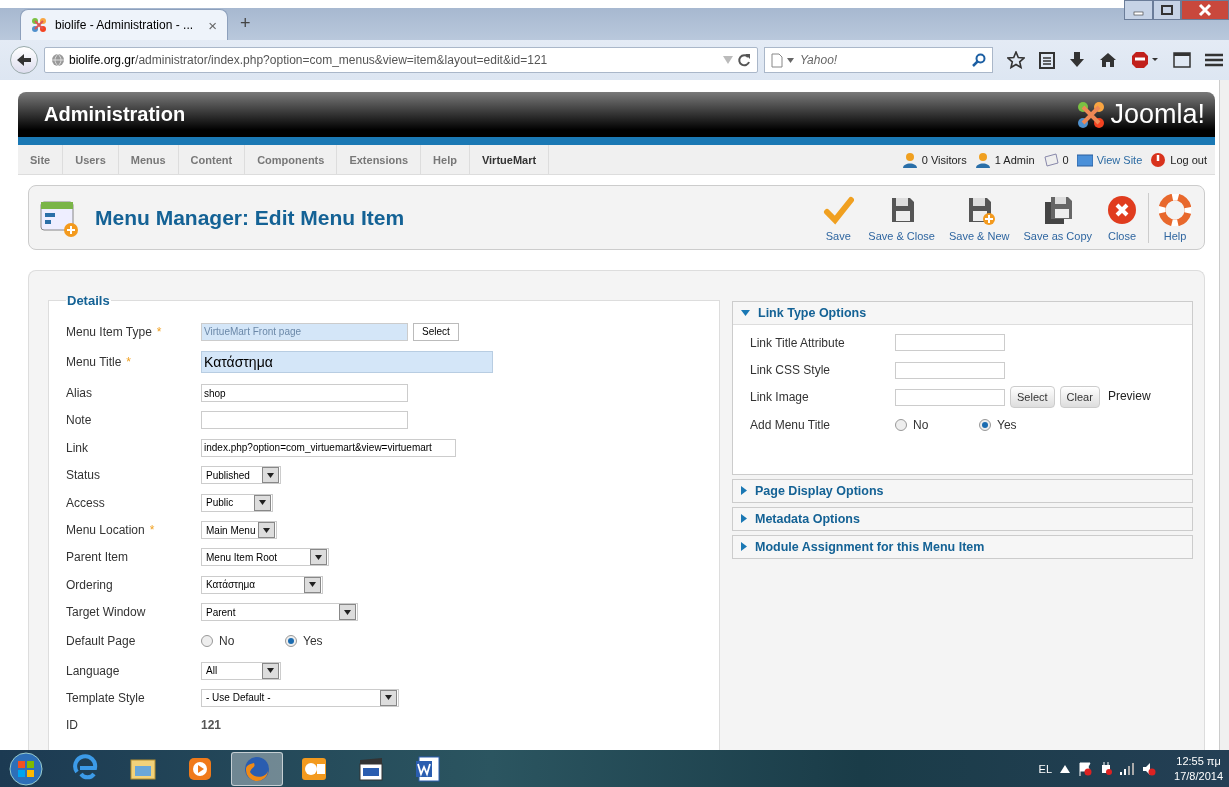 This screenshot has width=1229, height=787. I want to click on toolbar-button: Save & New, so click(979, 217).